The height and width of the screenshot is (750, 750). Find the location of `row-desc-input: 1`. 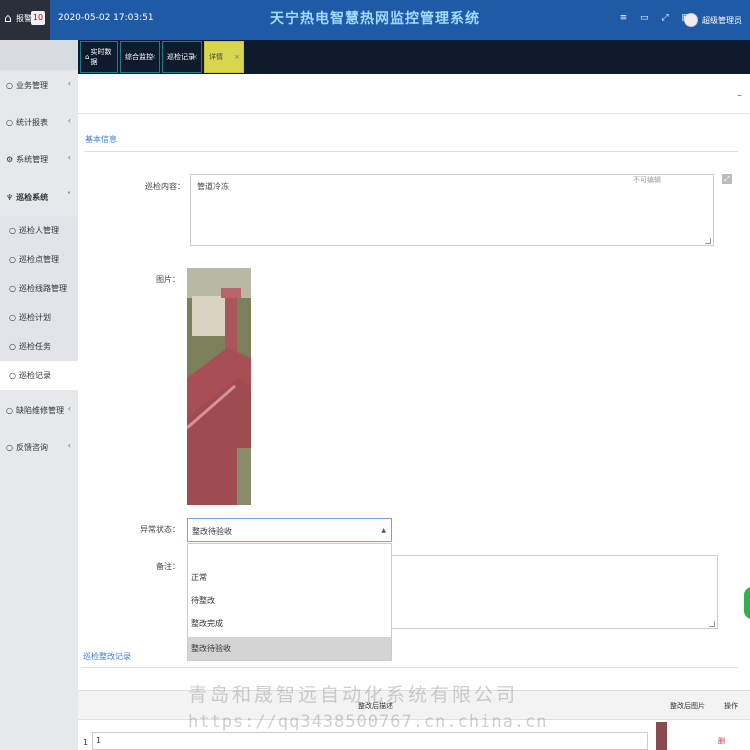

row-desc-input: 1 is located at coordinates (370, 741).